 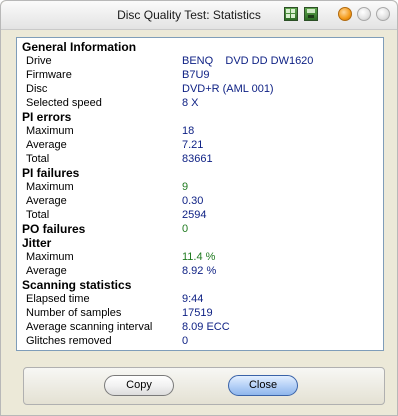 What do you see at coordinates (383, 14) in the screenshot?
I see `close-window-button` at bounding box center [383, 14].